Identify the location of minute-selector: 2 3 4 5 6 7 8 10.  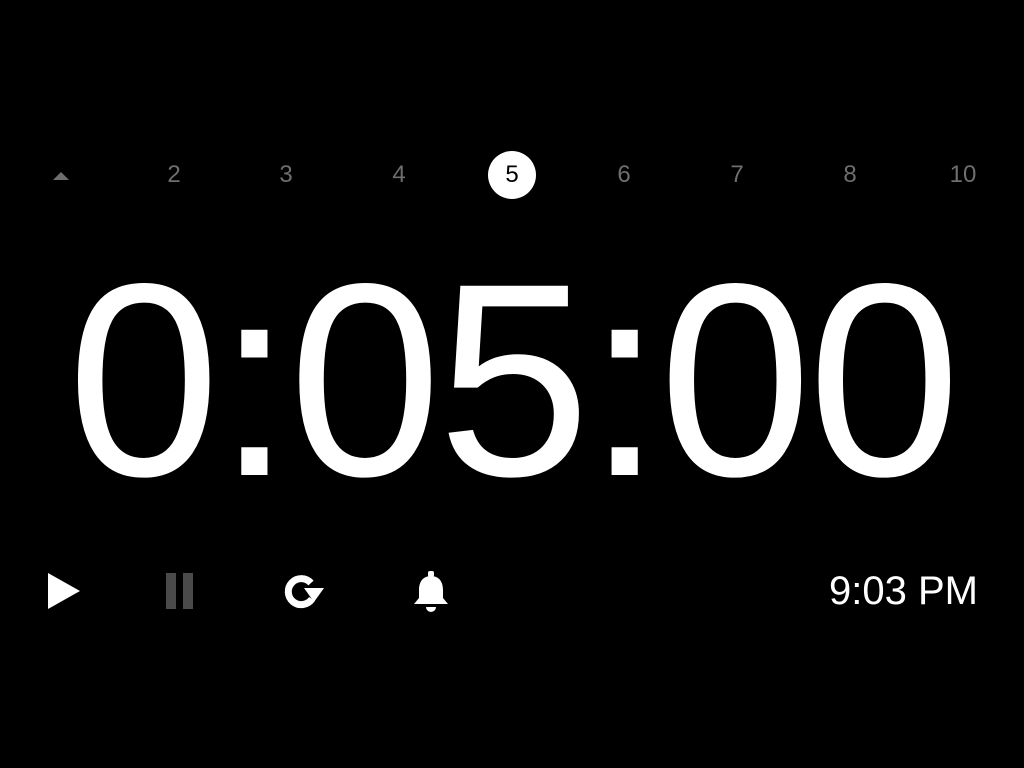
(512, 175).